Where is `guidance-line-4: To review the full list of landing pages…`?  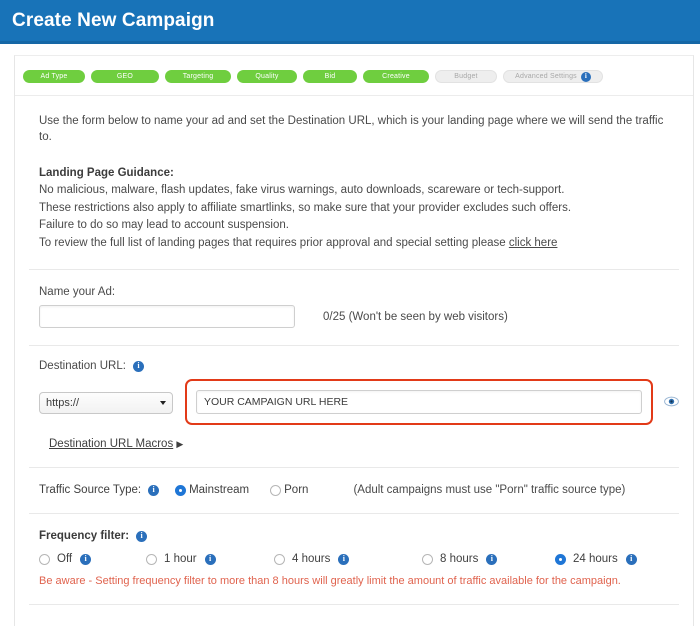
guidance-line-4: To review the full list of landing pages… is located at coordinates (359, 243).